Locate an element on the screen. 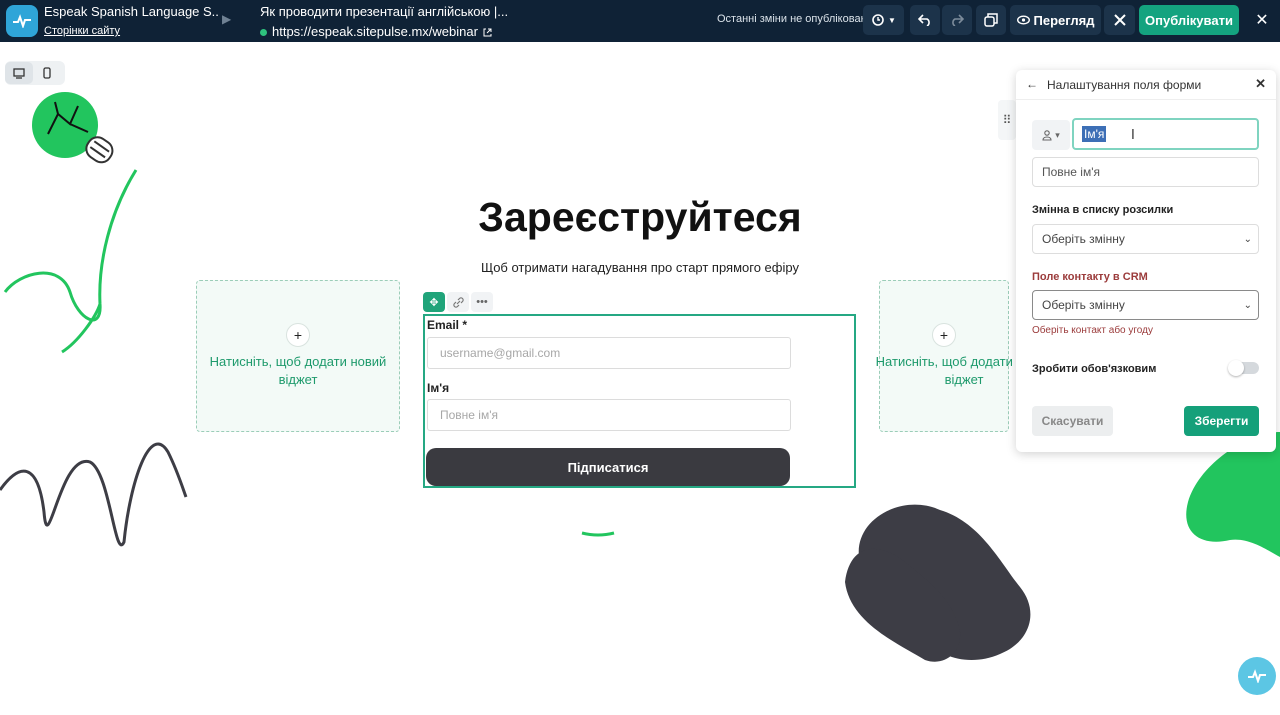  widget-toolbar: ✥ ••• is located at coordinates (458, 302).